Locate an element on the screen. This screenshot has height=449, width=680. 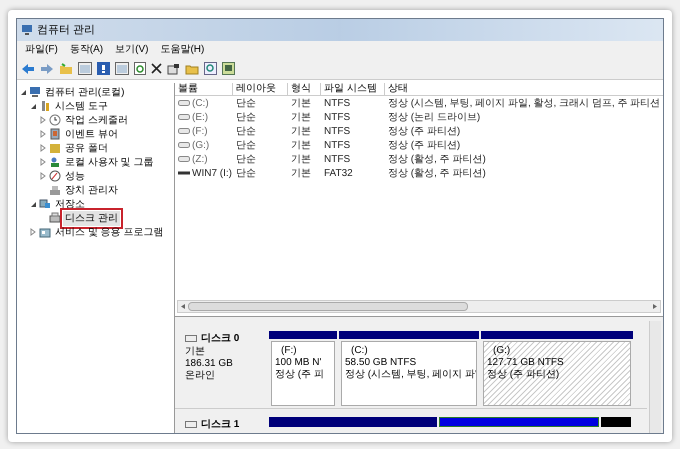
tree-item: 장치 관리자 is located at coordinates (91, 190).